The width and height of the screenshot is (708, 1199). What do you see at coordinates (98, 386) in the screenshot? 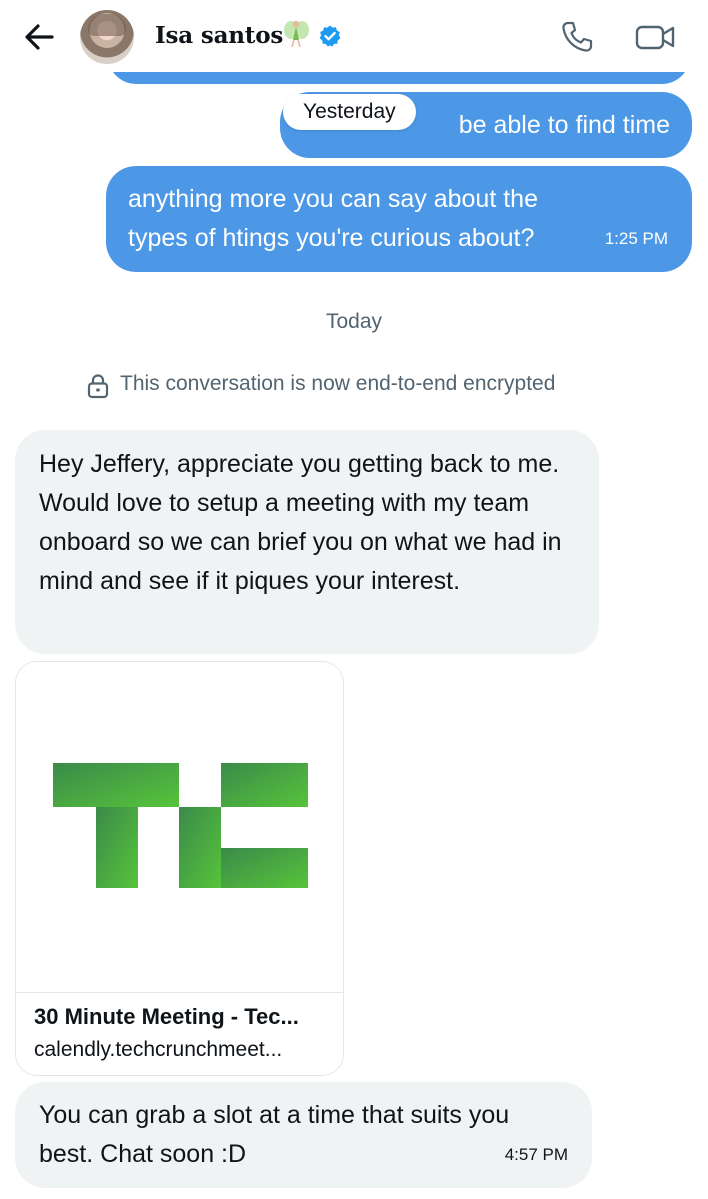
I see `lock-icon` at bounding box center [98, 386].